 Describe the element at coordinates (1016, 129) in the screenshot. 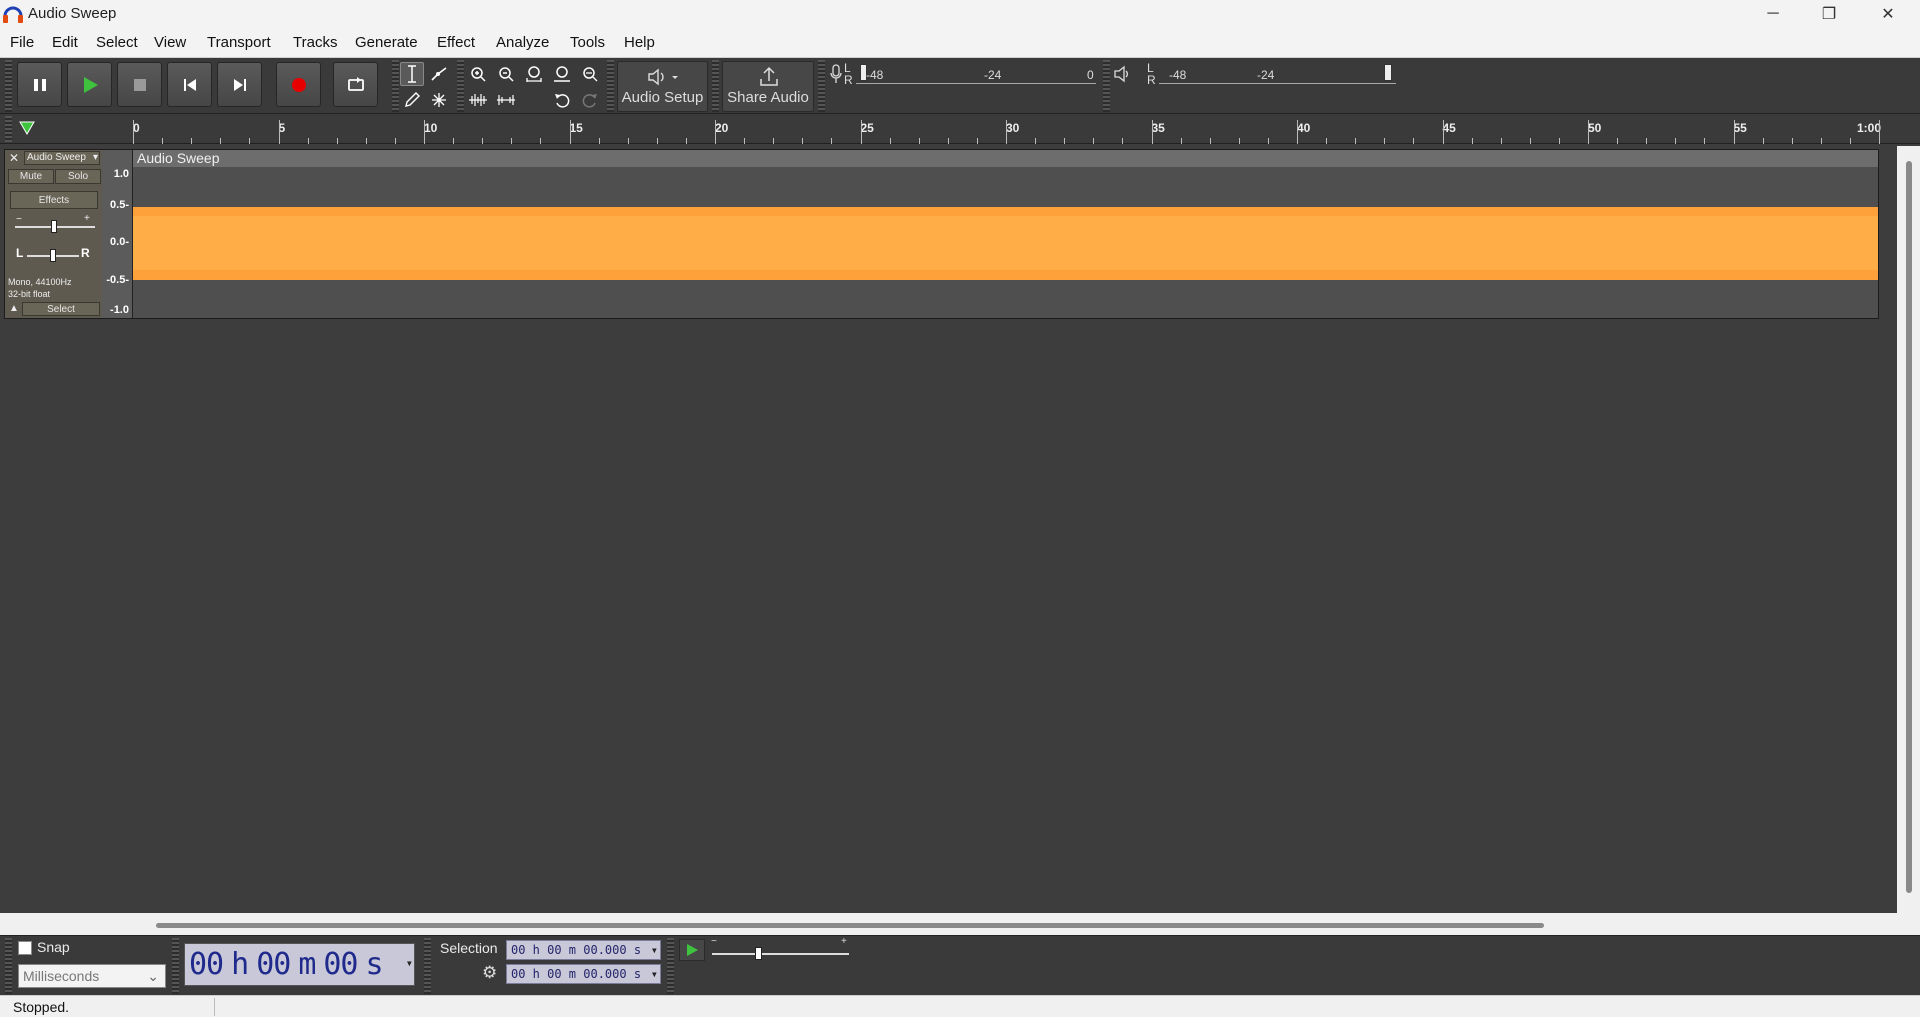

I see `ruler-scale: 0 5 10 15 20 25 30 35 40 45 50 55 1:00` at that location.